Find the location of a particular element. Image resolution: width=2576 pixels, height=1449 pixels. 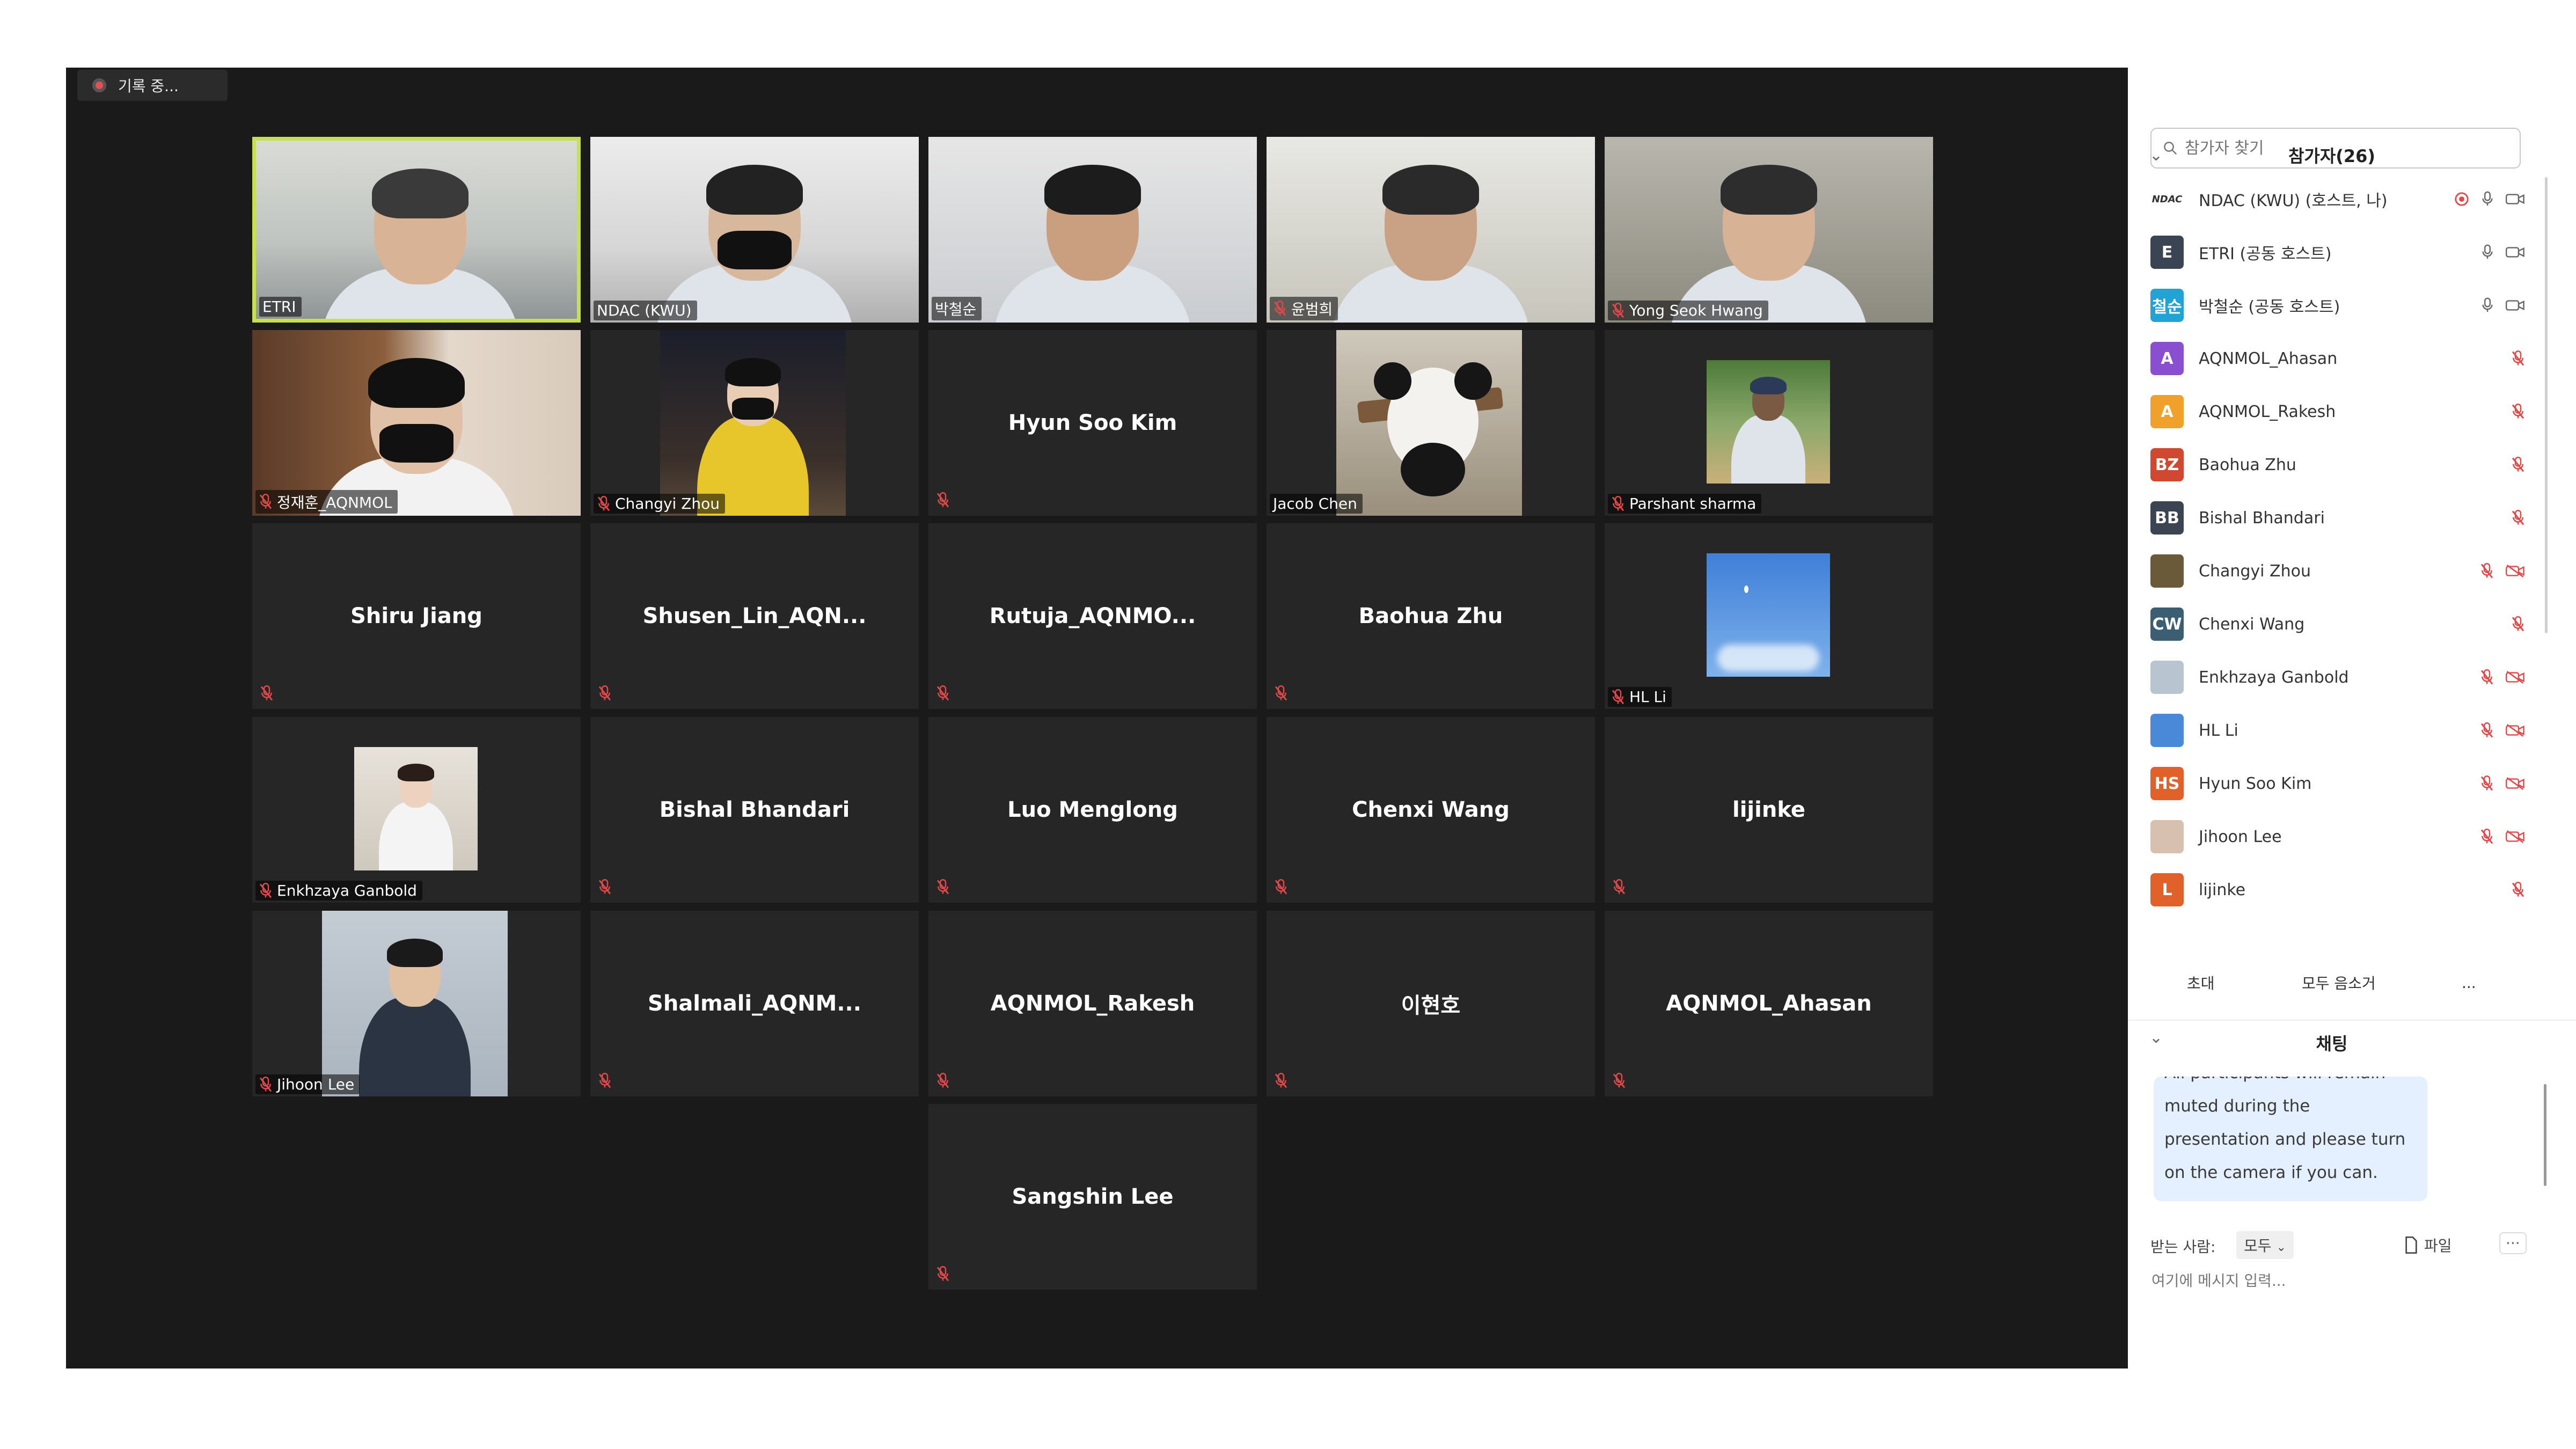

video-tile: Jacob Chen is located at coordinates (1431, 423).